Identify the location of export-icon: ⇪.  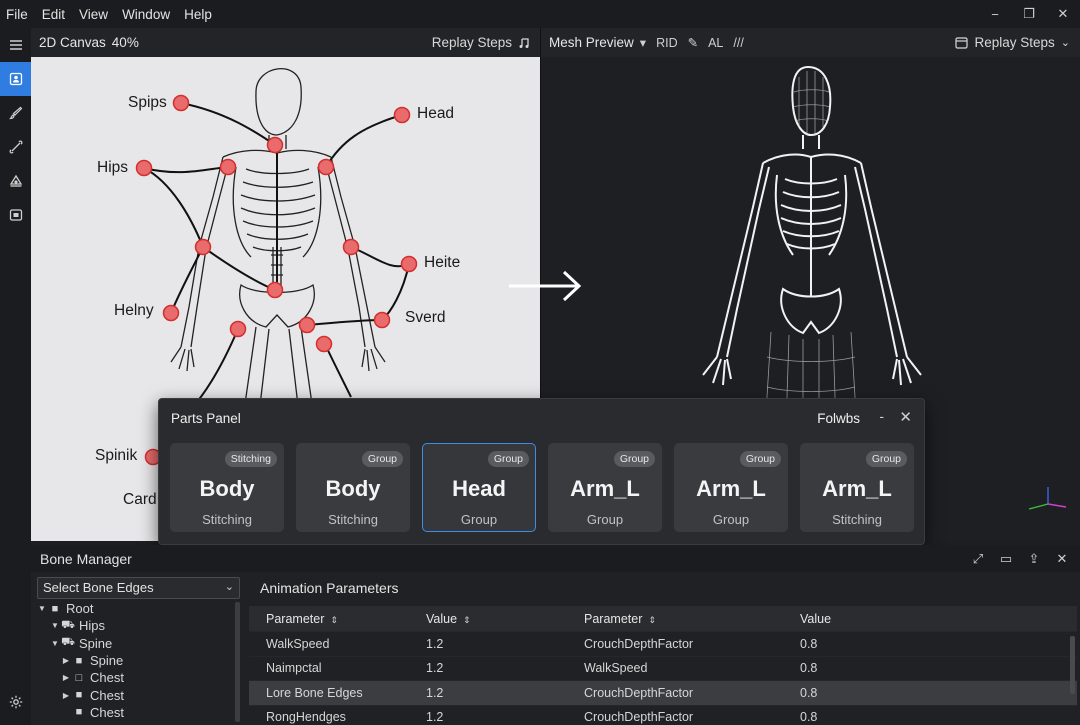
(1034, 559).